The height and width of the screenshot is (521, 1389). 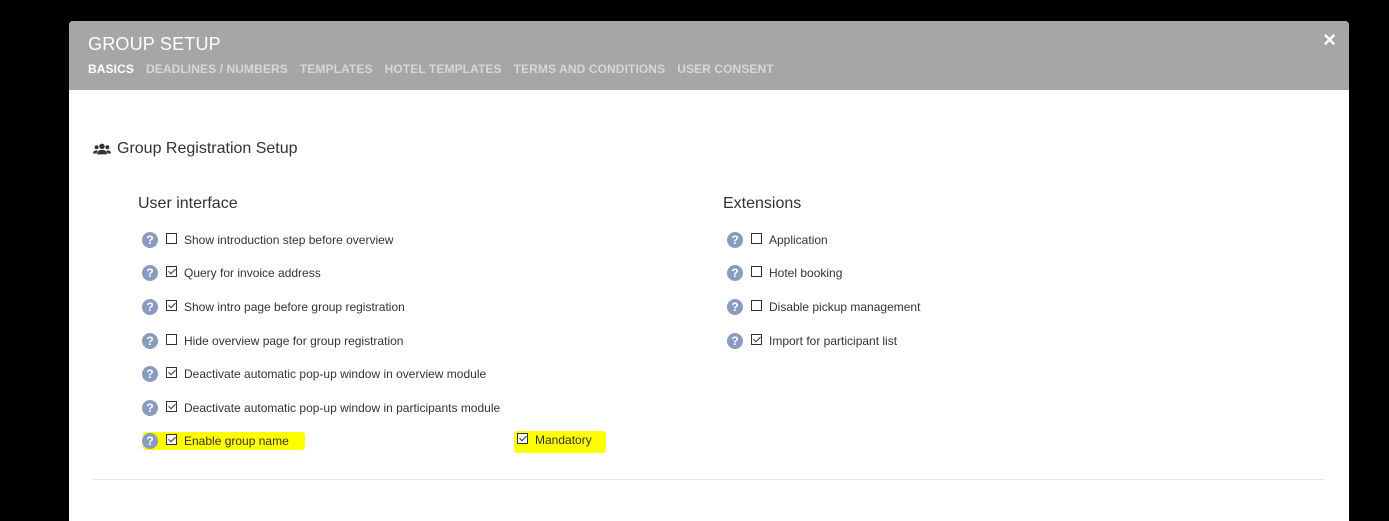 I want to click on tab-hotel-templates: HOTEL TEMPLATES, so click(x=443, y=69).